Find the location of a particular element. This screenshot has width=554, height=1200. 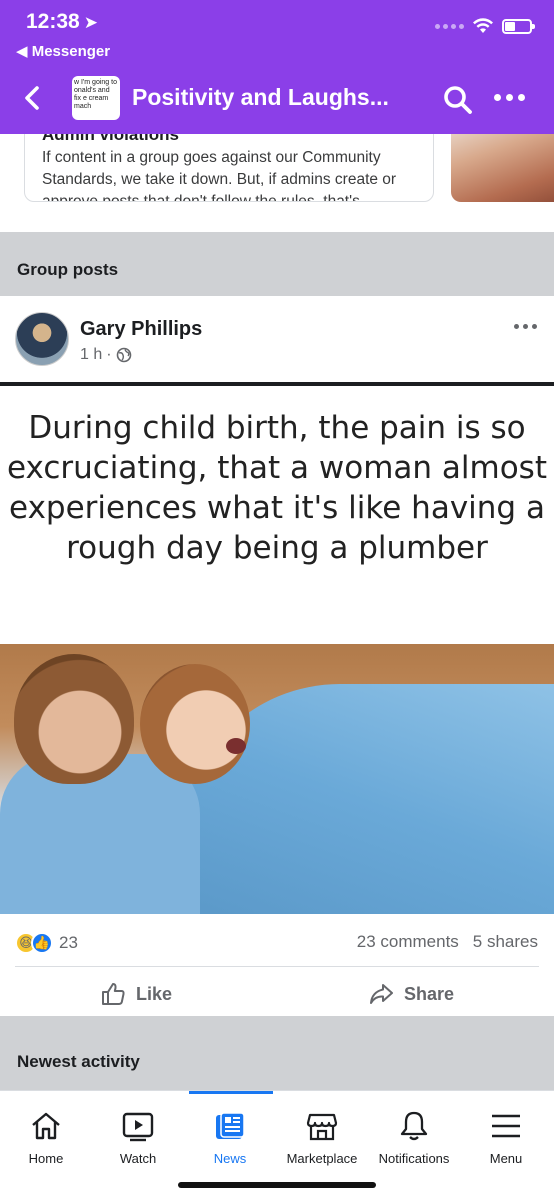

more-options-icon is located at coordinates (511, 100).